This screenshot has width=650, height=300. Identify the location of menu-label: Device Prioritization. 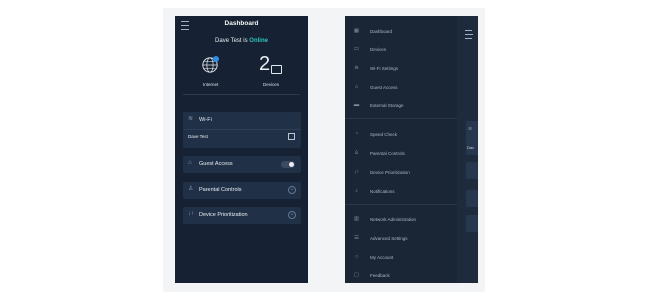
(390, 172).